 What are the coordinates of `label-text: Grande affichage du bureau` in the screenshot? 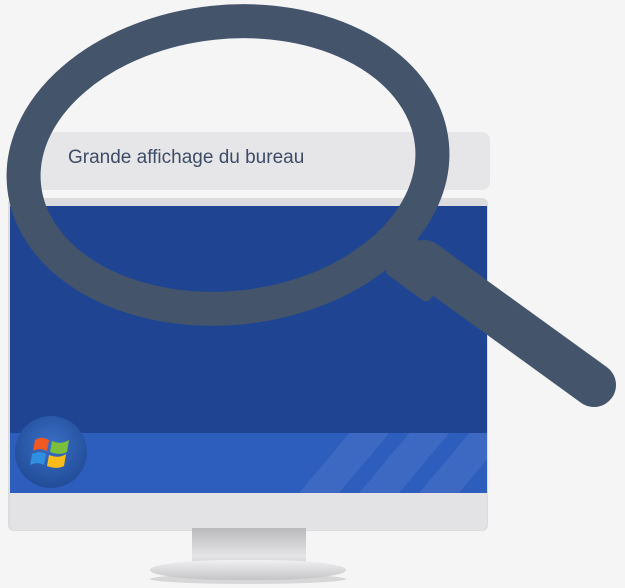 It's located at (186, 157).